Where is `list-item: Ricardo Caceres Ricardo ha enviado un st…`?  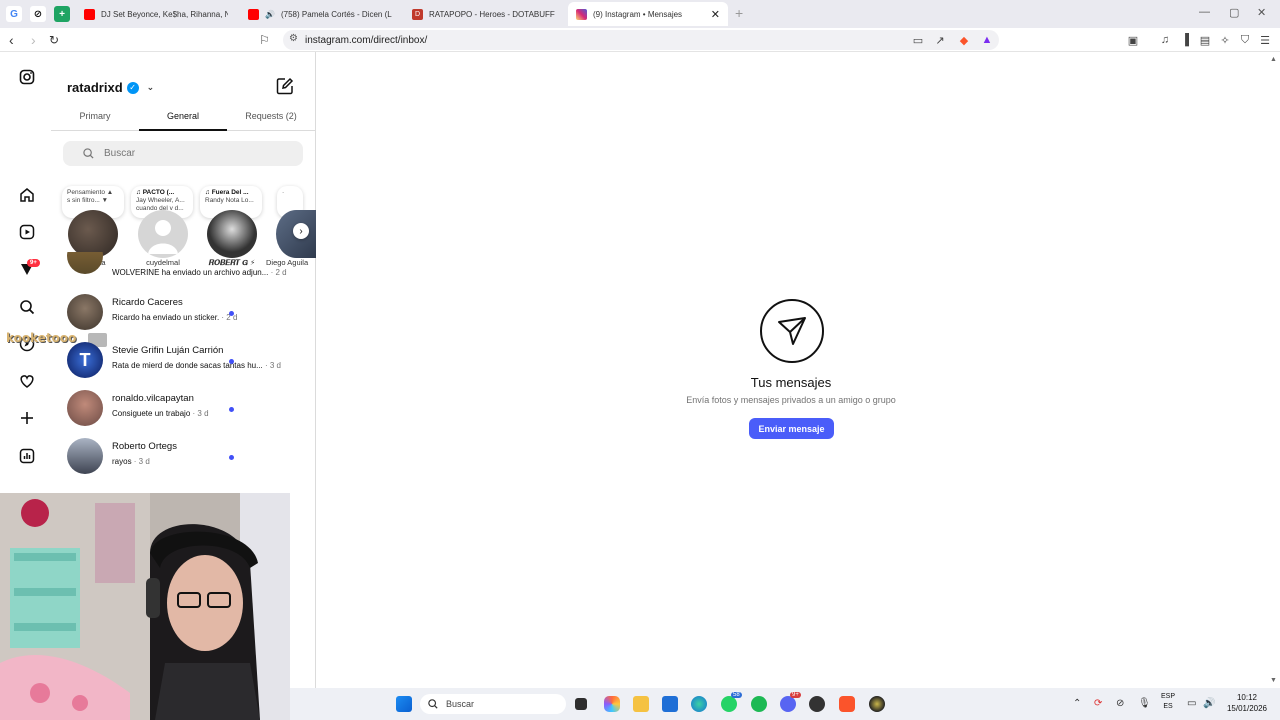 list-item: Ricardo Caceres Ricardo ha enviado un st… is located at coordinates (187, 312).